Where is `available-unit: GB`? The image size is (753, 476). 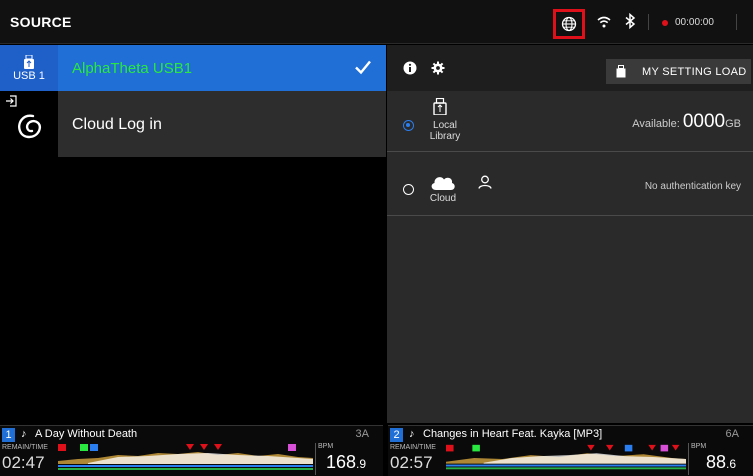 available-unit: GB is located at coordinates (733, 124).